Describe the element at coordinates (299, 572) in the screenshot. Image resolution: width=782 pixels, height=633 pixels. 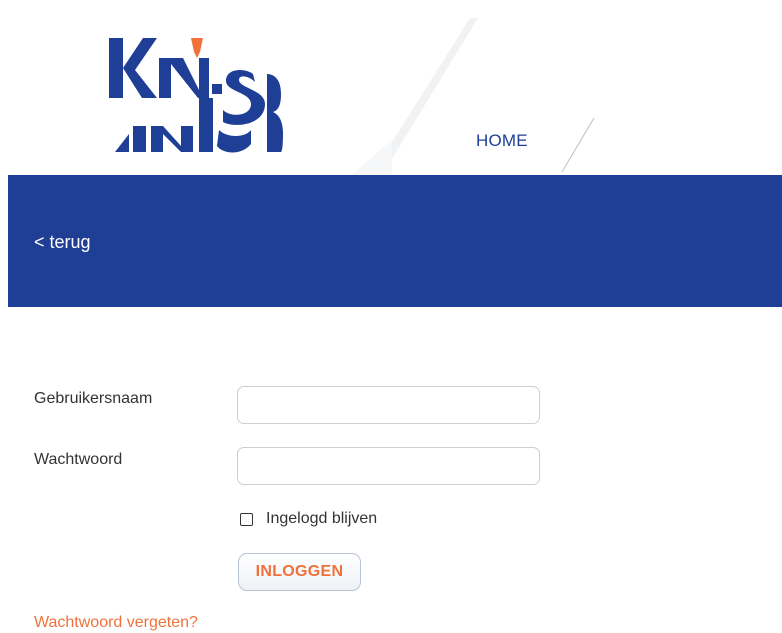
I see `login-button: INLOGGEN` at that location.